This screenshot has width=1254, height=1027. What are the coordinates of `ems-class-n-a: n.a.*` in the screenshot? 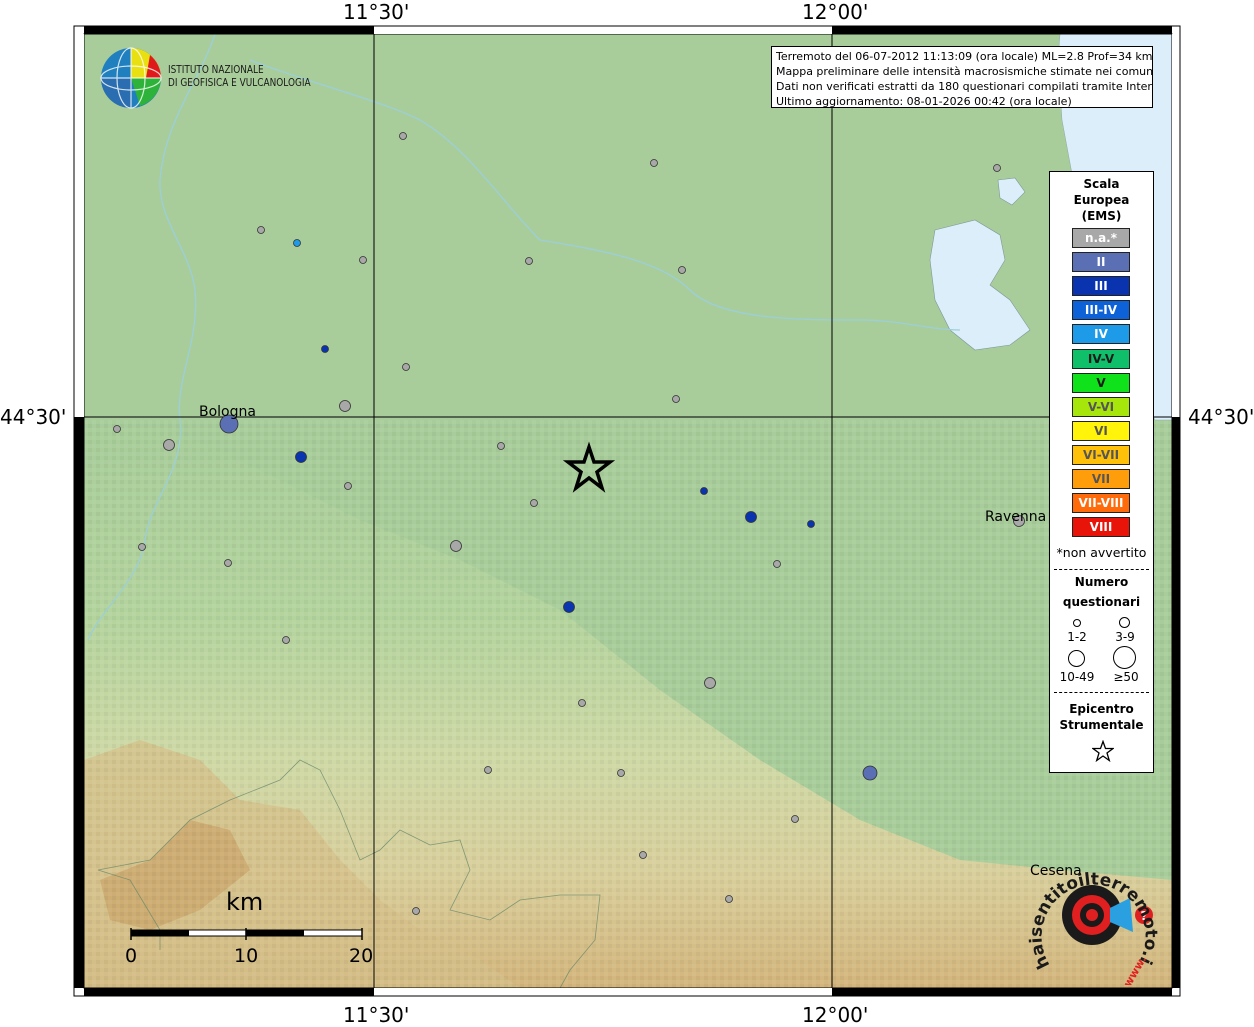 It's located at (1101, 238).